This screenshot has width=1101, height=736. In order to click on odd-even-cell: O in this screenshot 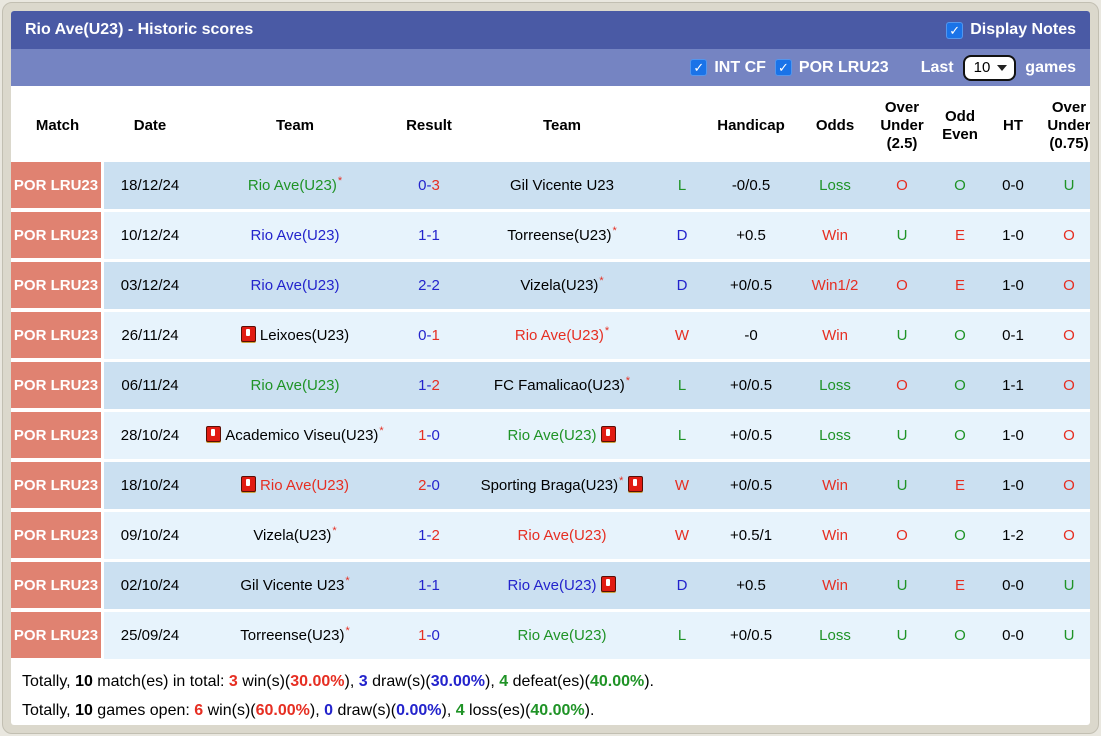, I will do `click(960, 185)`.